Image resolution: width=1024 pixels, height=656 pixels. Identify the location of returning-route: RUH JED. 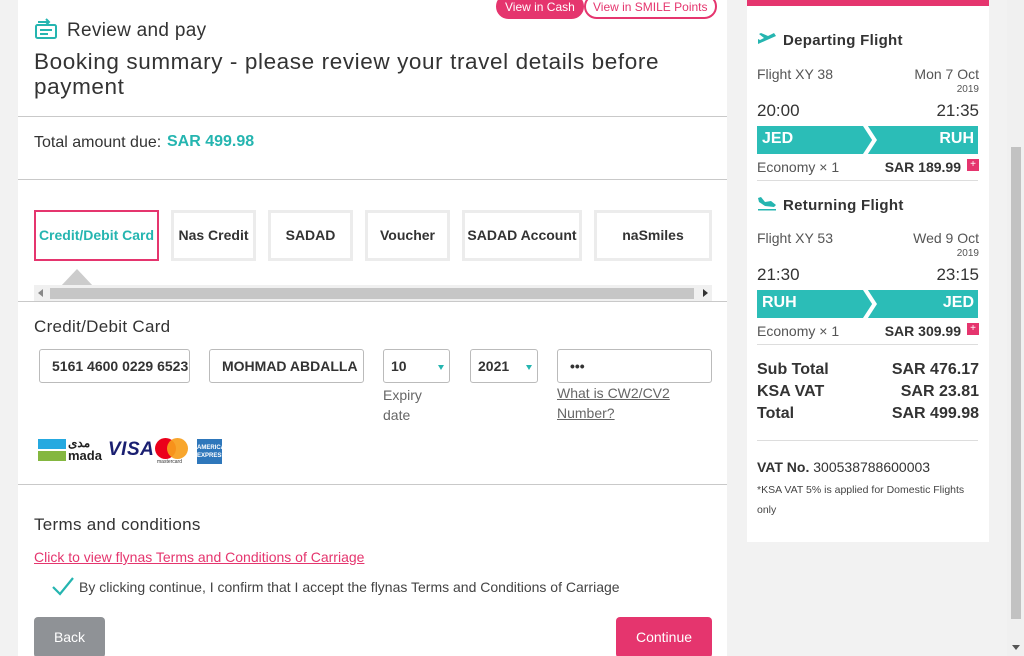
(867, 304).